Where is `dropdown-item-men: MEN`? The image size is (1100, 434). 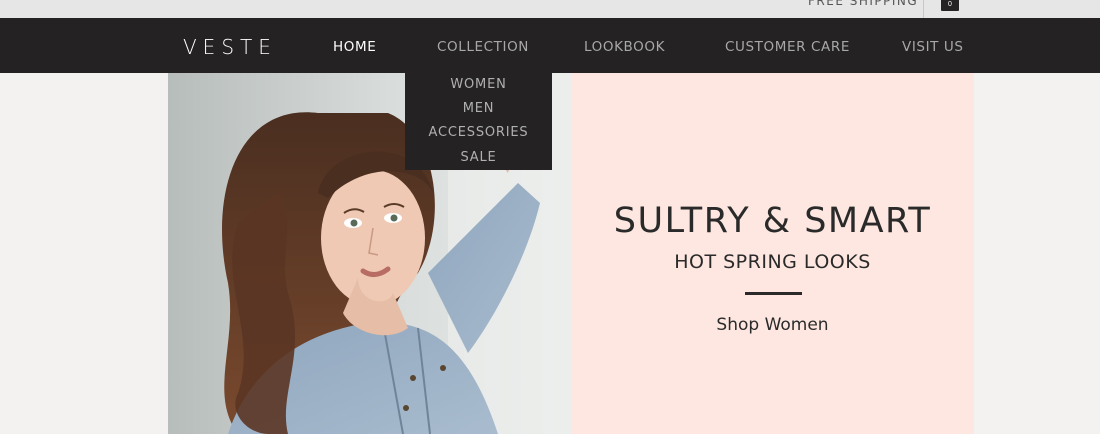 dropdown-item-men: MEN is located at coordinates (478, 108).